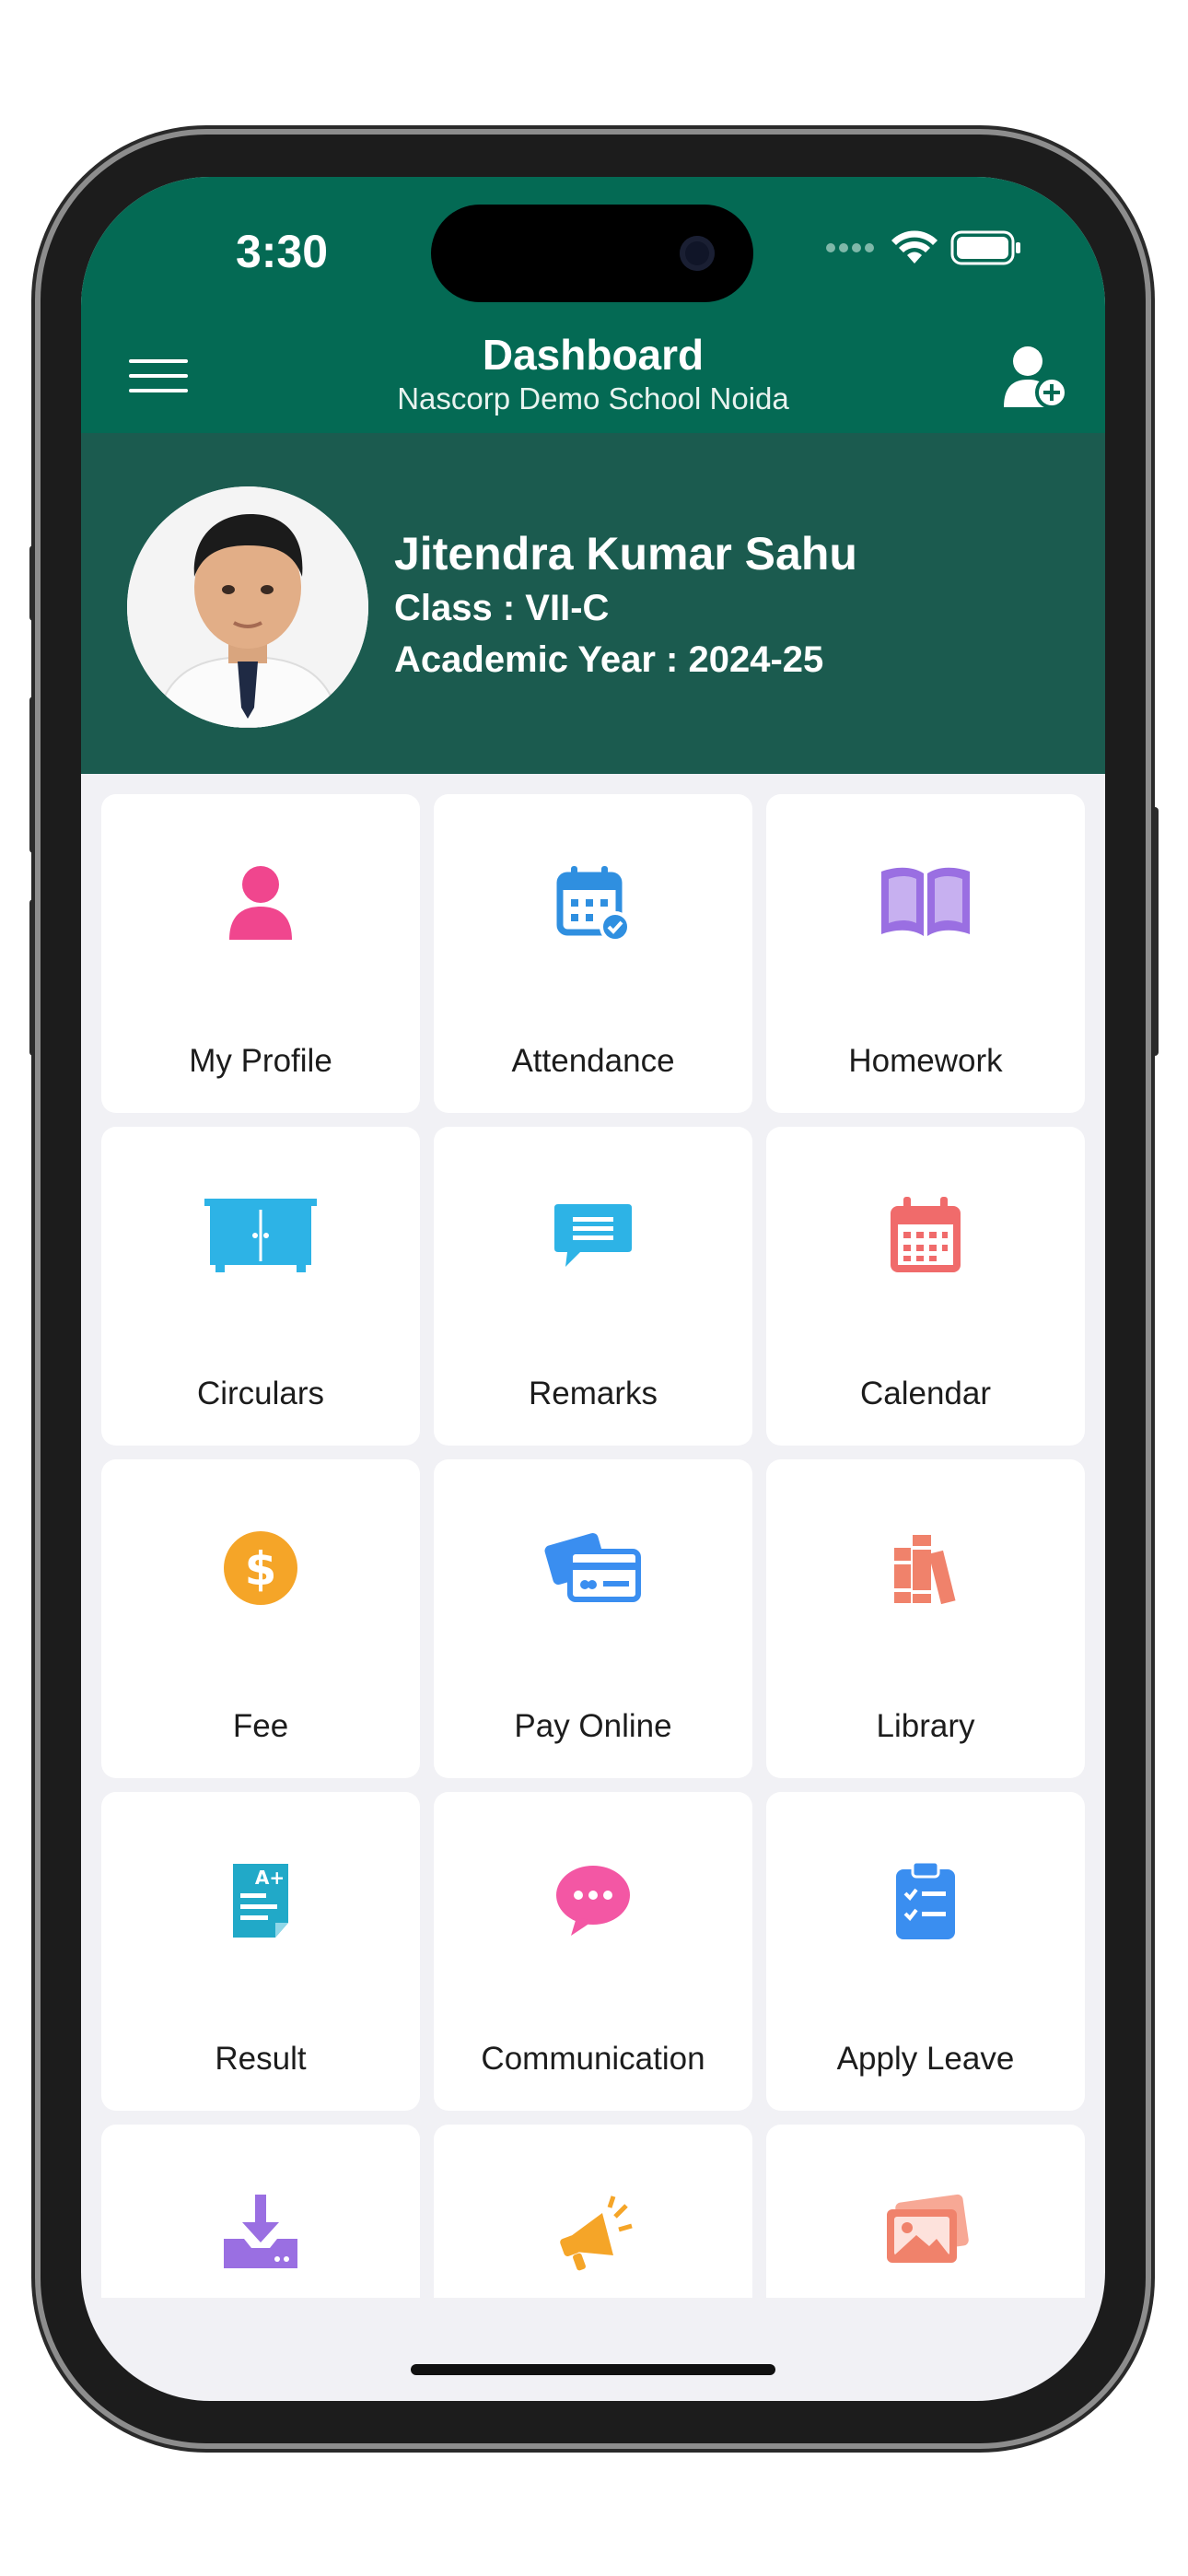 This screenshot has height=2576, width=1188. Describe the element at coordinates (592, 1567) in the screenshot. I see `credit-card-icon` at that location.